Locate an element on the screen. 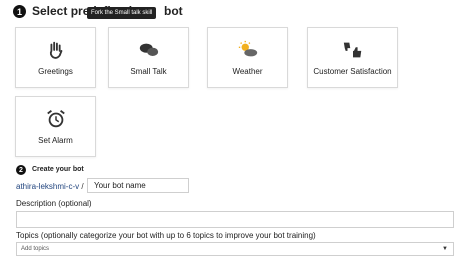 This screenshot has width=474, height=272. topics-placeholder: Add topics is located at coordinates (35, 249).